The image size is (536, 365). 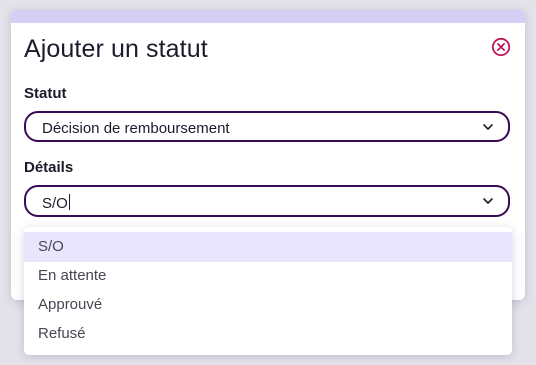 I want to click on details-label: Détails, so click(x=49, y=167).